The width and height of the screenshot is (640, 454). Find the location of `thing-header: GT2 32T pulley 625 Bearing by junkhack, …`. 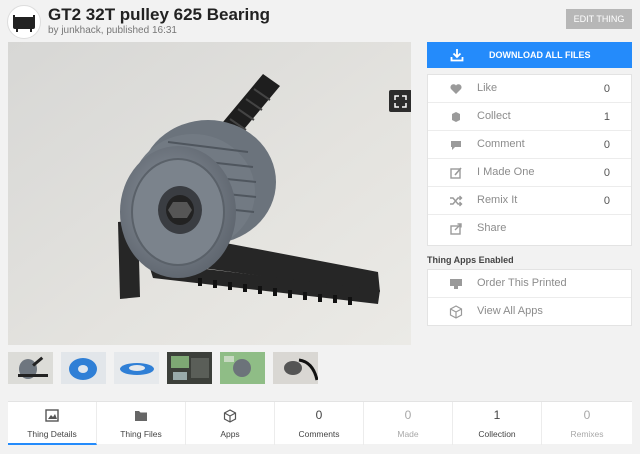

thing-header: GT2 32T pulley 625 Bearing by junkhack, … is located at coordinates (320, 21).